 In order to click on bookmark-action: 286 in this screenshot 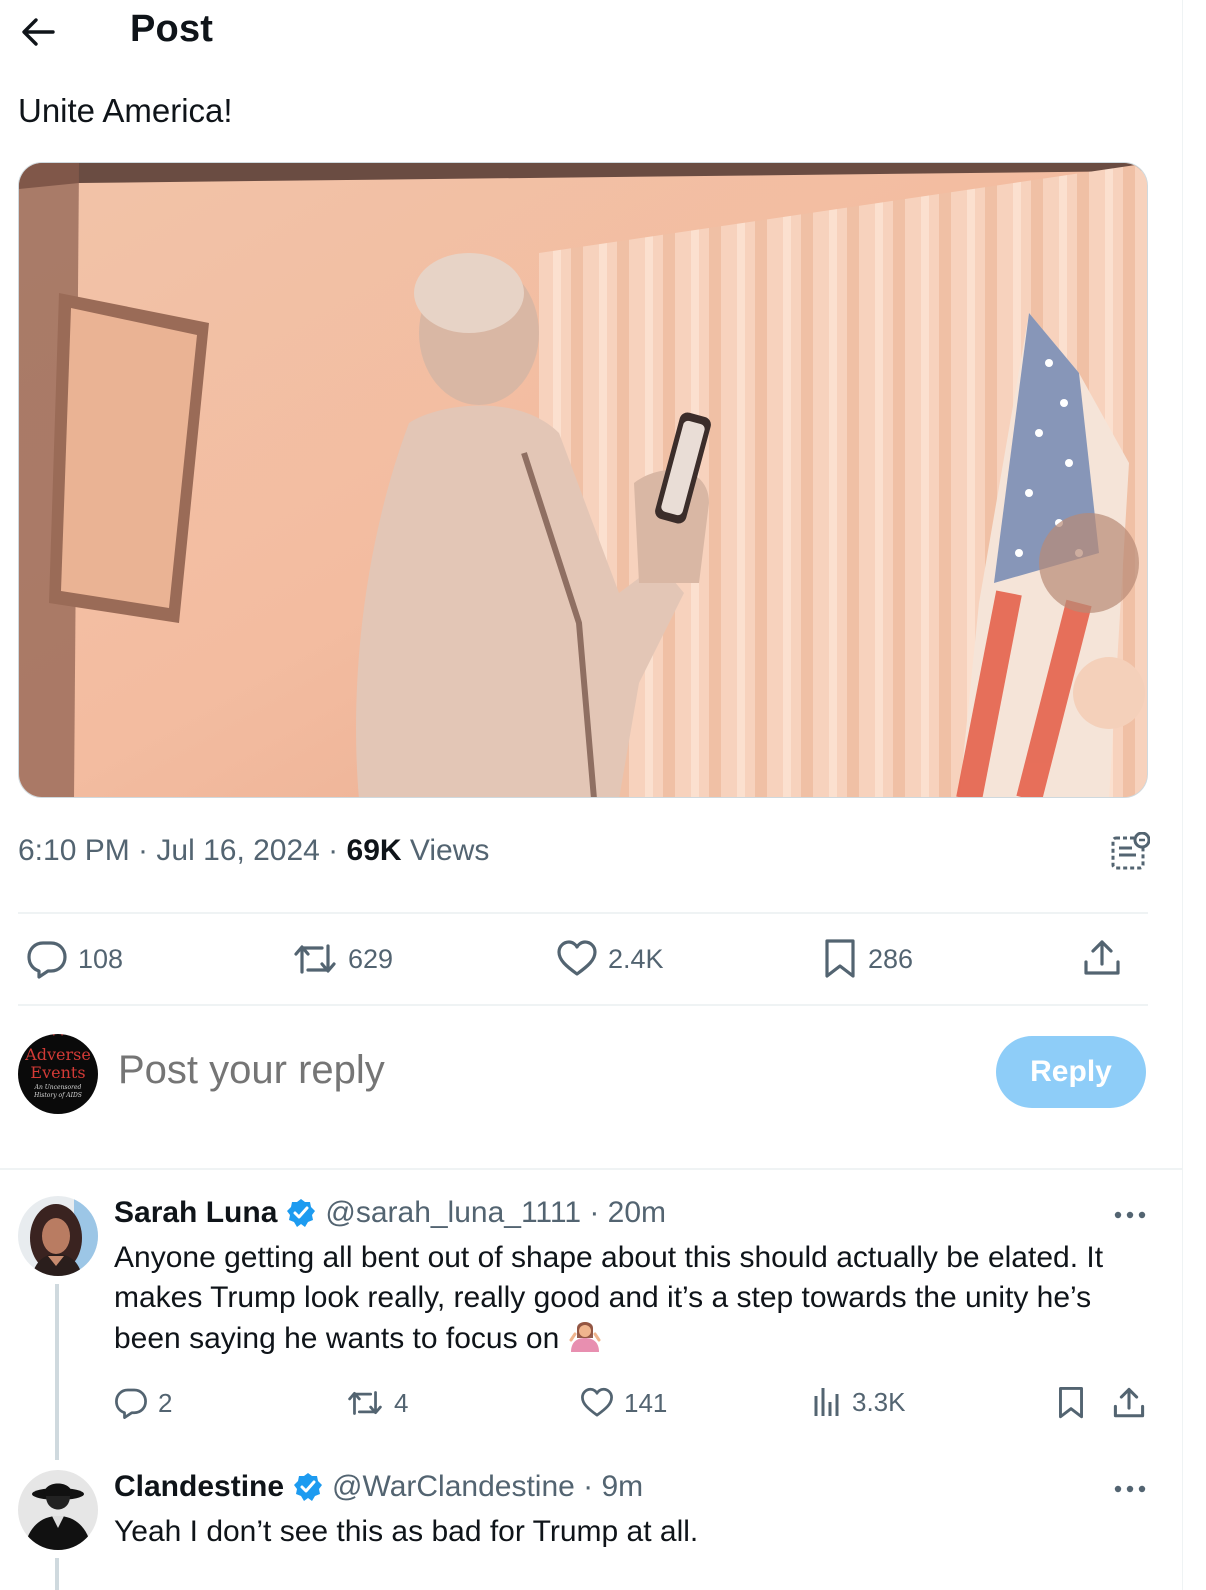, I will do `click(867, 959)`.